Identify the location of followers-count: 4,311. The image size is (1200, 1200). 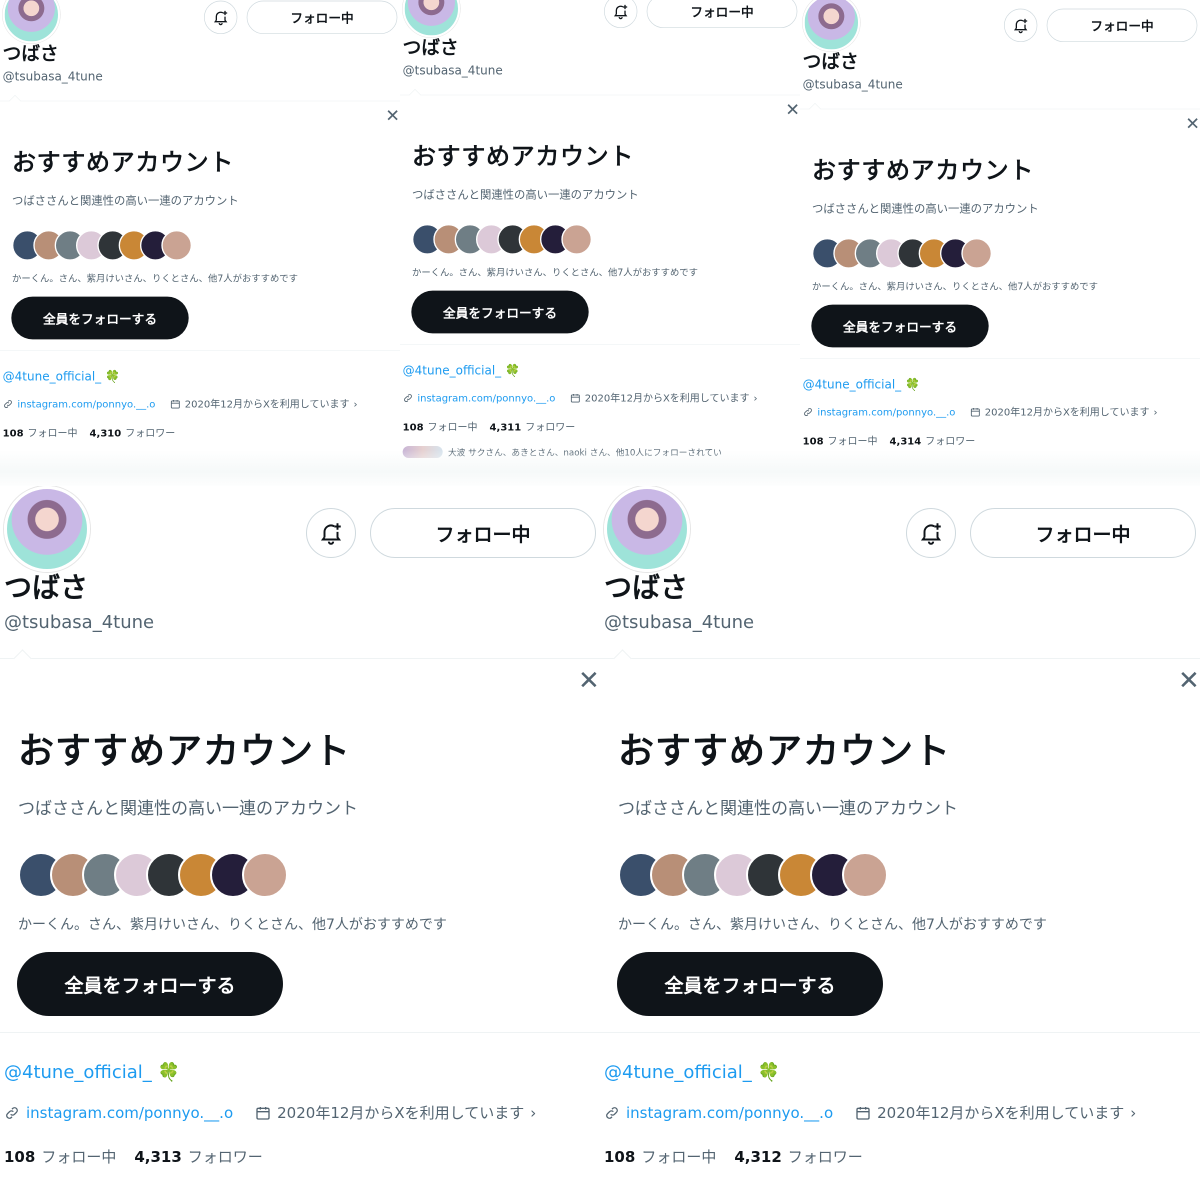
(506, 427).